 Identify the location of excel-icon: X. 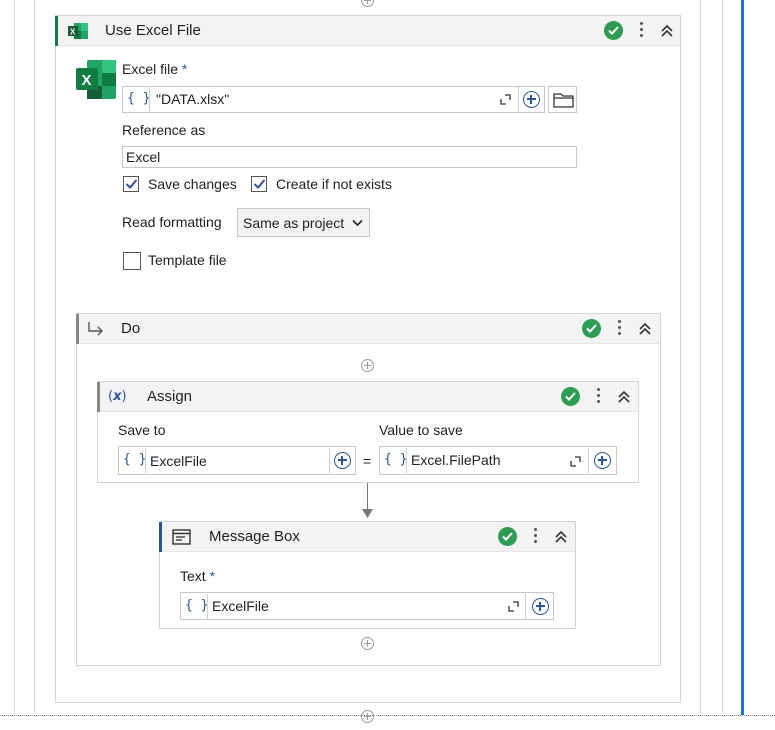
(96, 79).